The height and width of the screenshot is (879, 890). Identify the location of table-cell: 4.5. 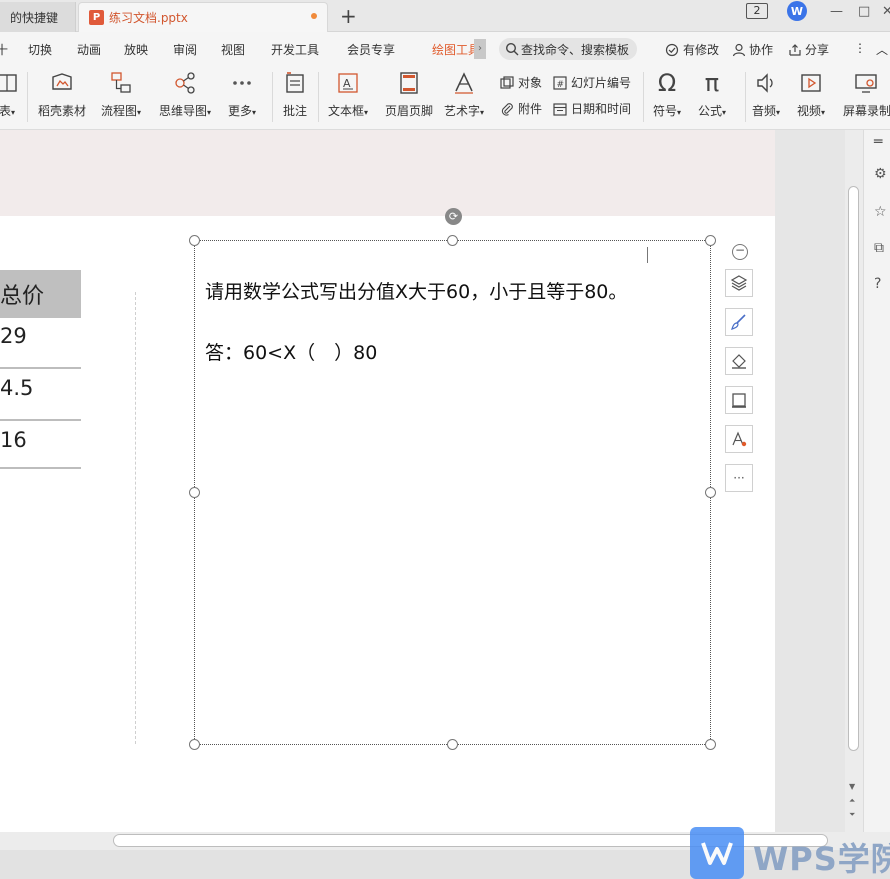
(40, 388).